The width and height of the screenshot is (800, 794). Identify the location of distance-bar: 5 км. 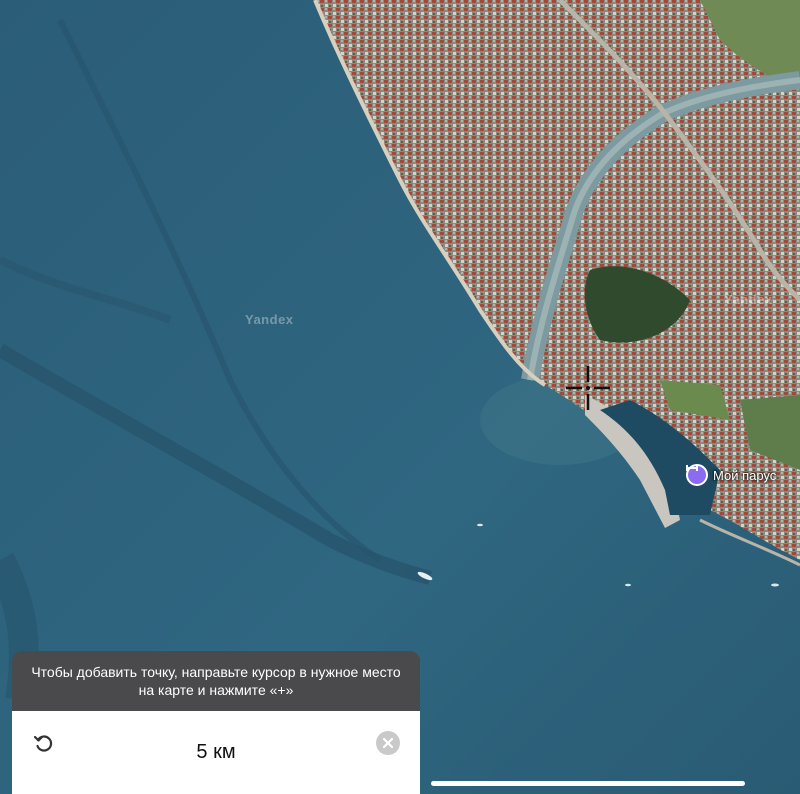
(216, 752).